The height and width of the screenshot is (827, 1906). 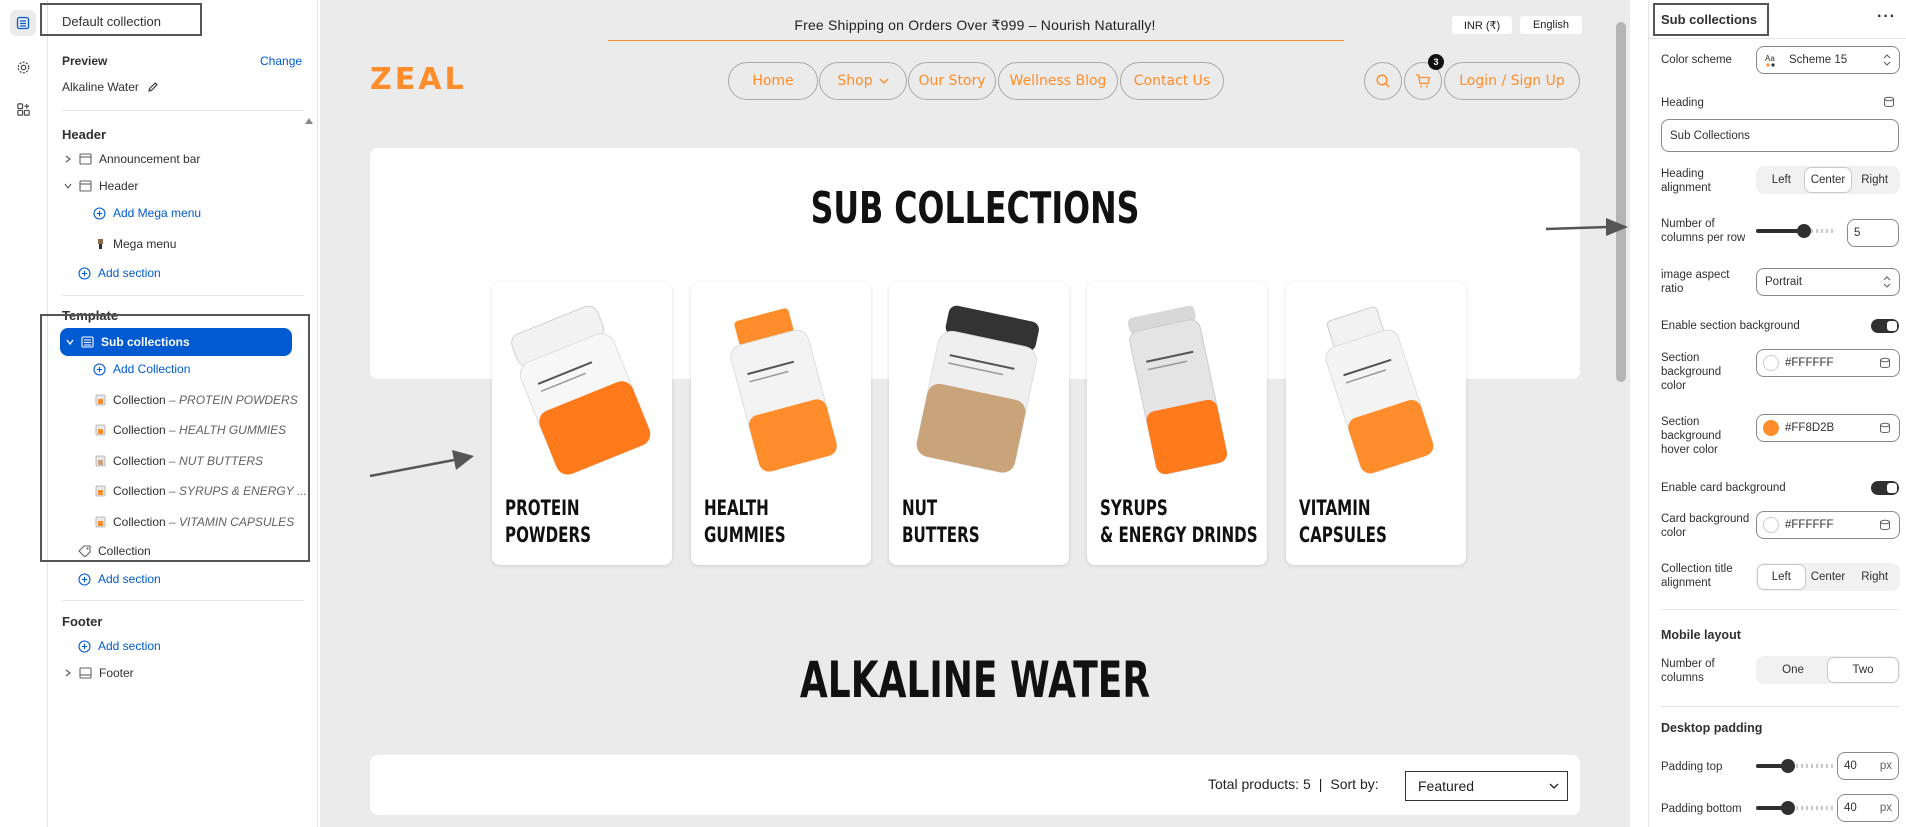 I want to click on padding-bottom-slider, so click(x=1796, y=808).